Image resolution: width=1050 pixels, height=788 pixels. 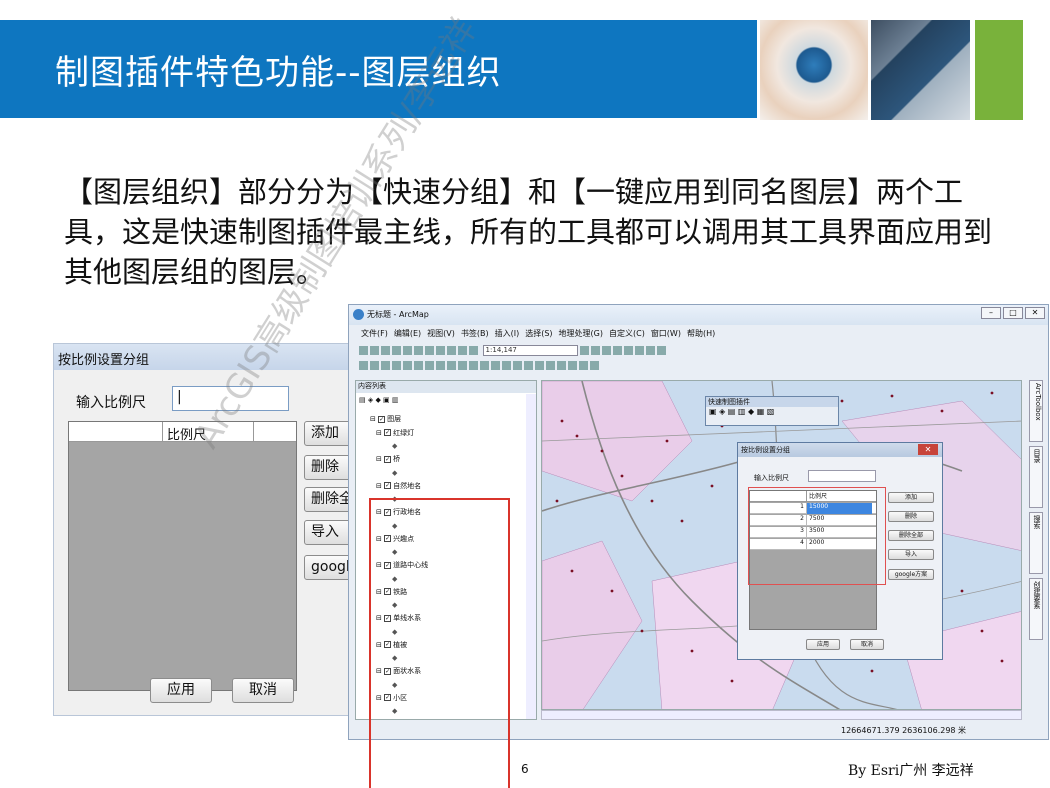 What do you see at coordinates (772, 402) in the screenshot?
I see `quick-panel-title: 快速制图插件` at bounding box center [772, 402].